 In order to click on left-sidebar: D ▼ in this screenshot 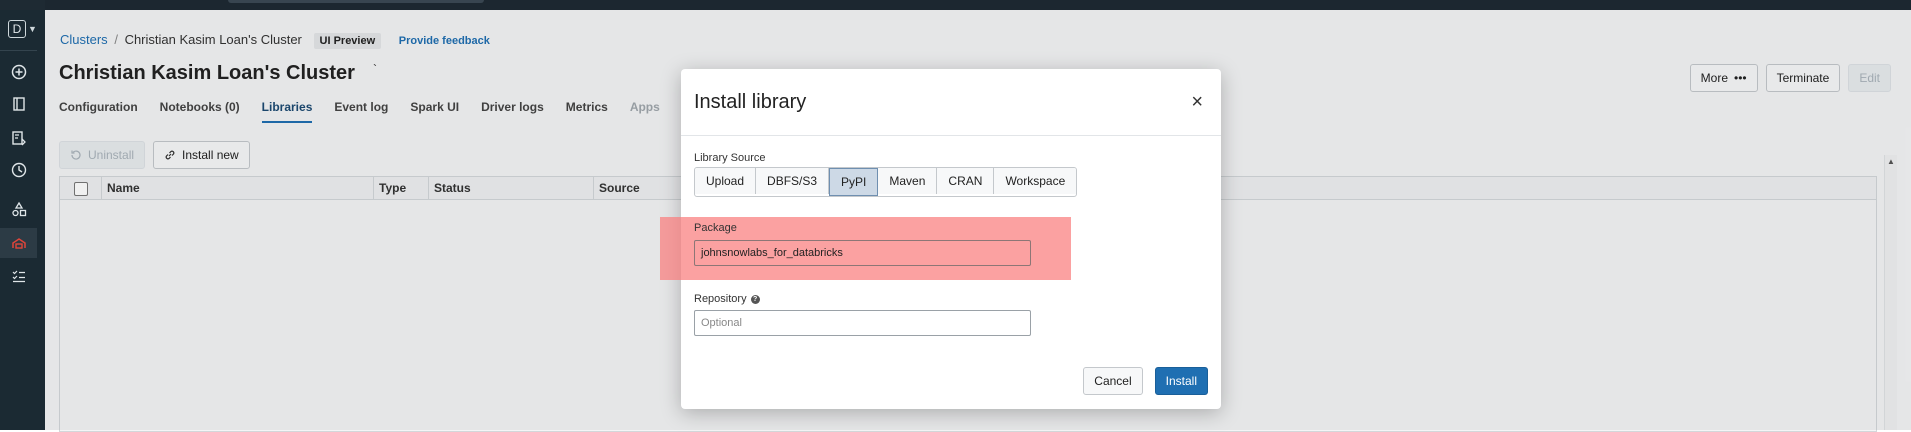, I will do `click(22, 220)`.